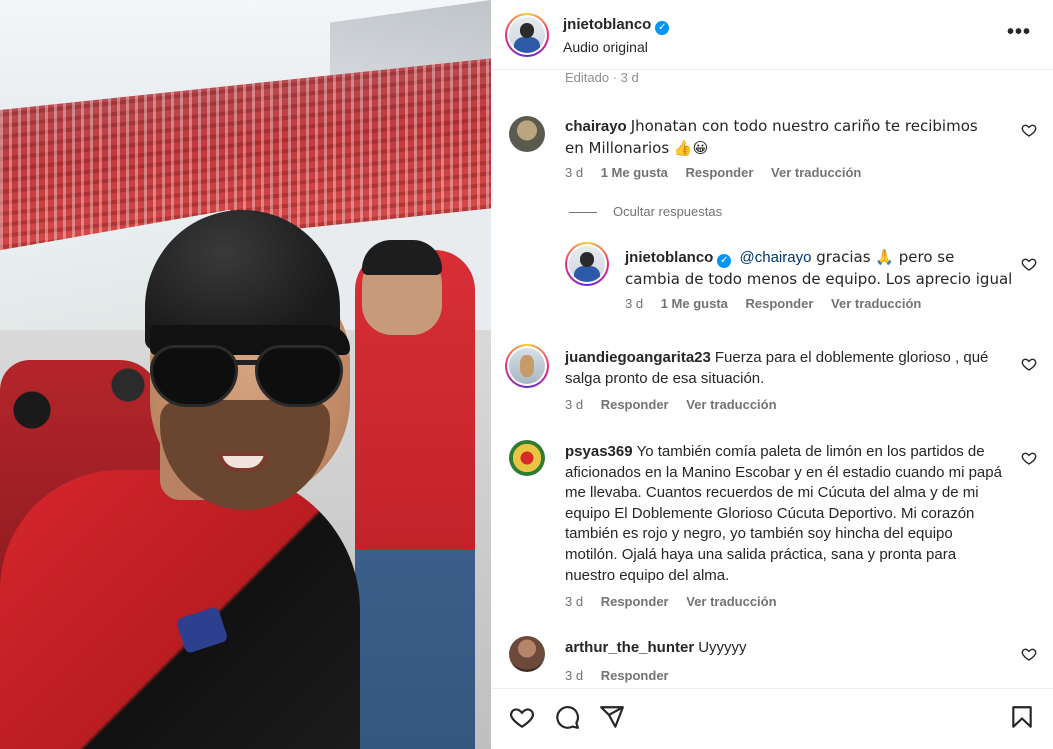 The height and width of the screenshot is (749, 1053). What do you see at coordinates (669, 257) in the screenshot?
I see `reply-username-text: jnietoblanco` at bounding box center [669, 257].